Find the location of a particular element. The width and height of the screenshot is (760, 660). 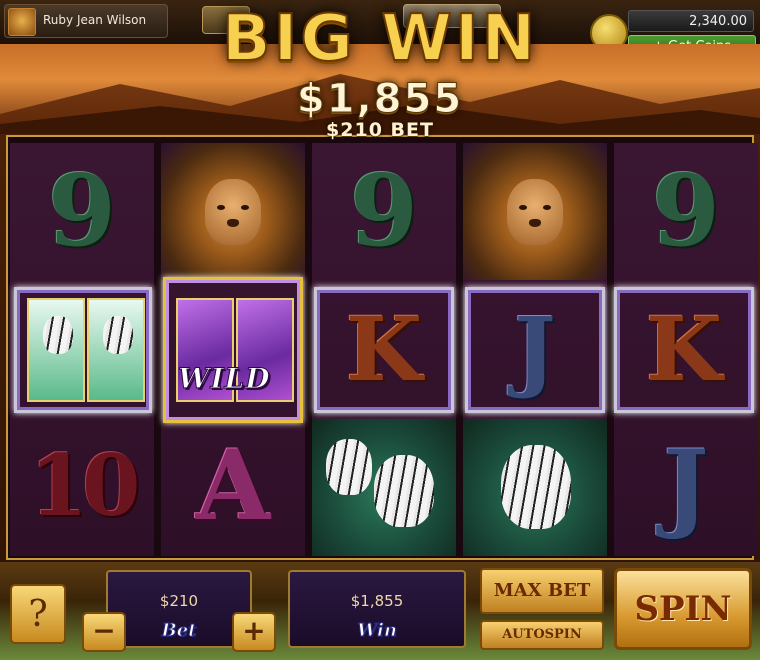

win-frame-reel-3: K is located at coordinates (384, 350).